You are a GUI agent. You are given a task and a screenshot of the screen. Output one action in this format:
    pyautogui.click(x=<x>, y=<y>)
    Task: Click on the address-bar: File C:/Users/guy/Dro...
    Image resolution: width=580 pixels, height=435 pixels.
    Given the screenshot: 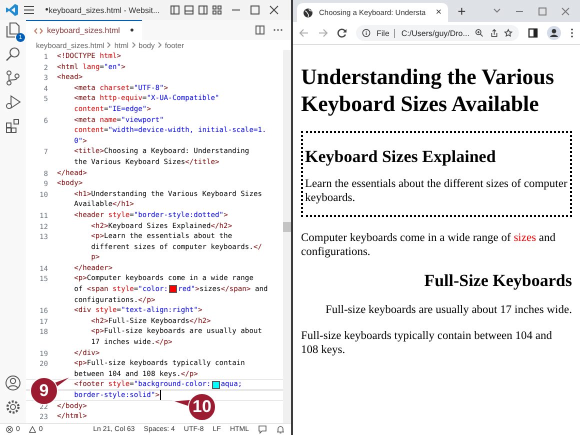 What is the action you would take?
    pyautogui.click(x=437, y=33)
    